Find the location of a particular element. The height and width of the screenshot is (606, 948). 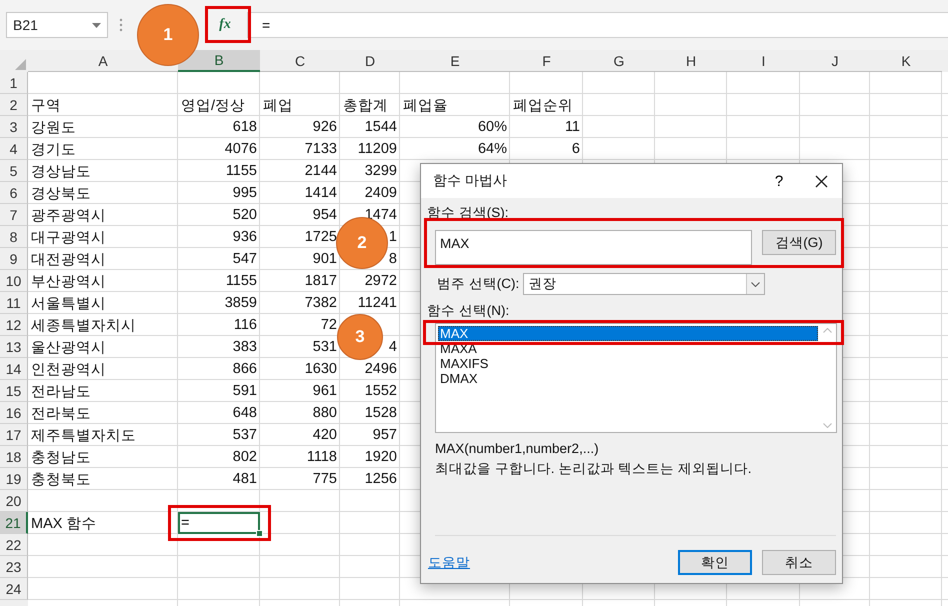

table-cell: 64% is located at coordinates (492, 149).